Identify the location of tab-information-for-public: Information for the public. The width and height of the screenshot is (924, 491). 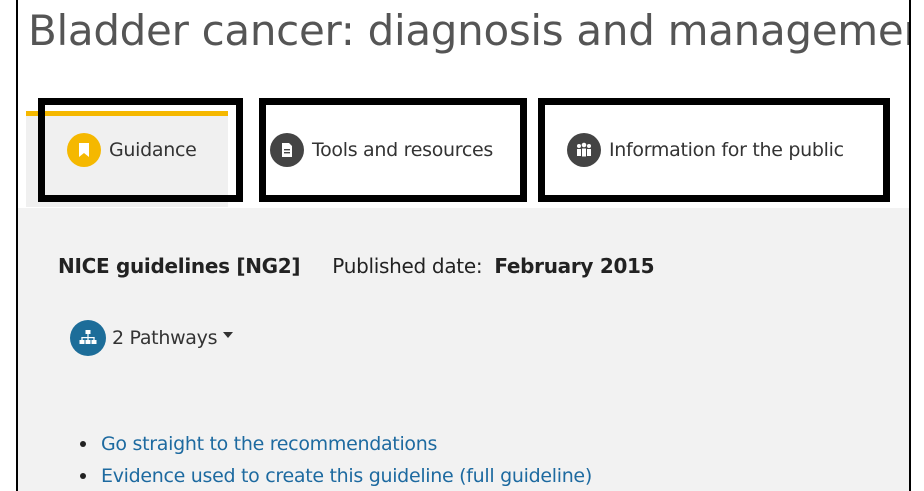
(714, 150).